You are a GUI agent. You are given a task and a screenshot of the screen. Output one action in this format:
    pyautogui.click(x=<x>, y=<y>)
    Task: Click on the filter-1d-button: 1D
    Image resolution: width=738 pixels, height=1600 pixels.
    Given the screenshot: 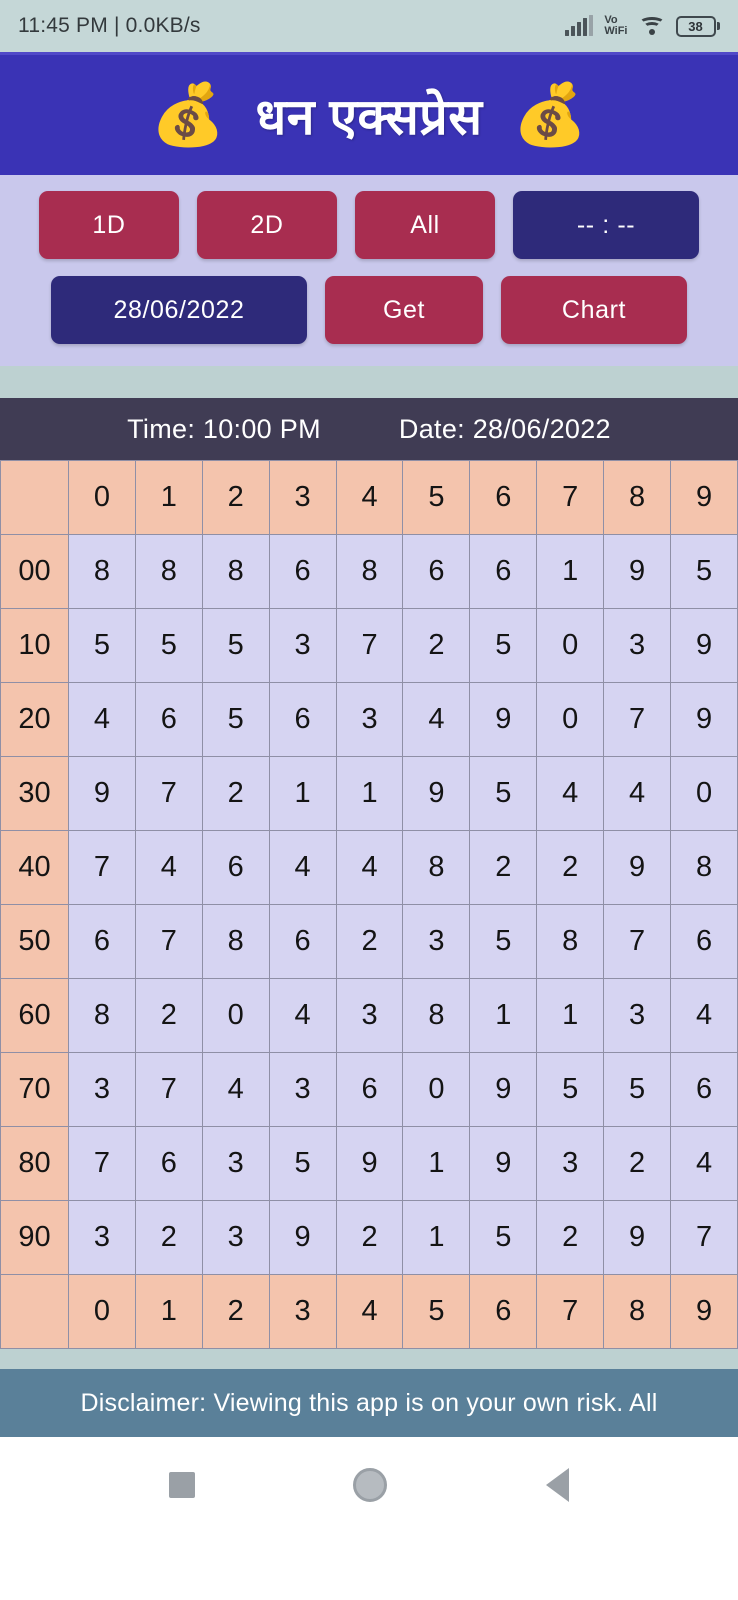 What is the action you would take?
    pyautogui.click(x=109, y=225)
    